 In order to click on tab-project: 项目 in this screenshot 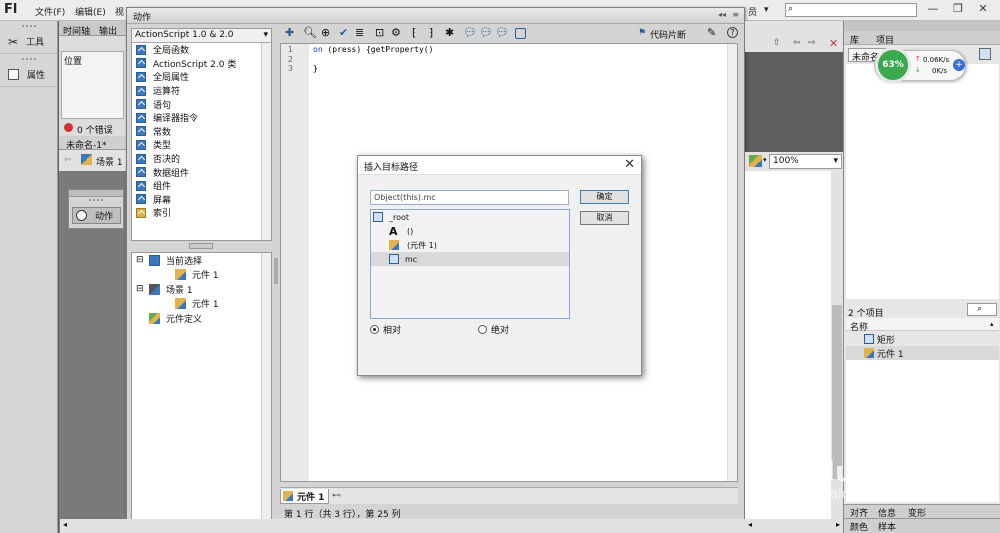, I will do `click(885, 39)`.